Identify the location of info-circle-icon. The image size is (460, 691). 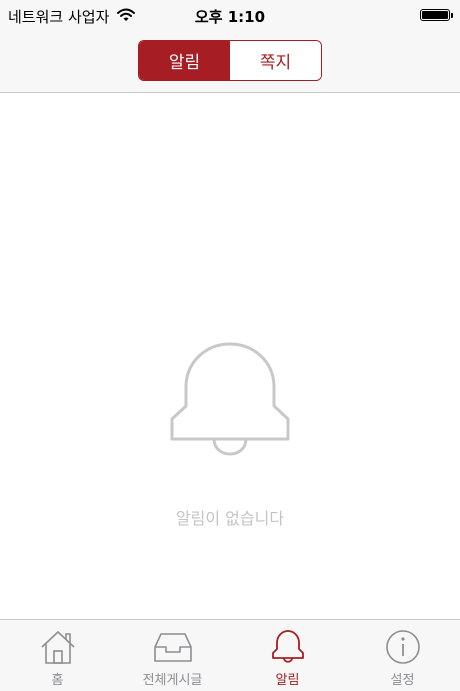
(403, 647).